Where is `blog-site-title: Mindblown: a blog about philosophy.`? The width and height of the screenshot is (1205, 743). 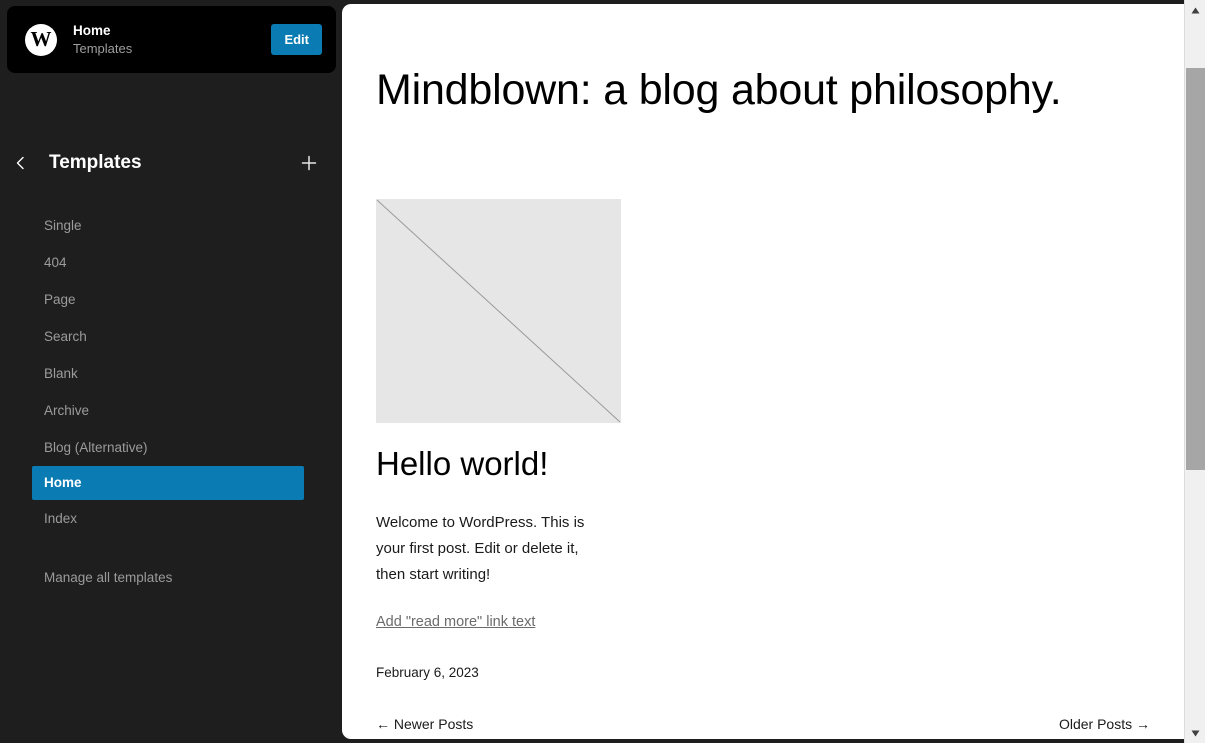
blog-site-title: Mindblown: a blog about philosophy. is located at coordinates (719, 90).